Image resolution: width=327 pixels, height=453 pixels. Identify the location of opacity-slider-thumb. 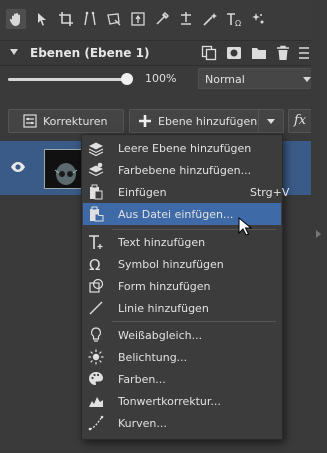
(127, 79).